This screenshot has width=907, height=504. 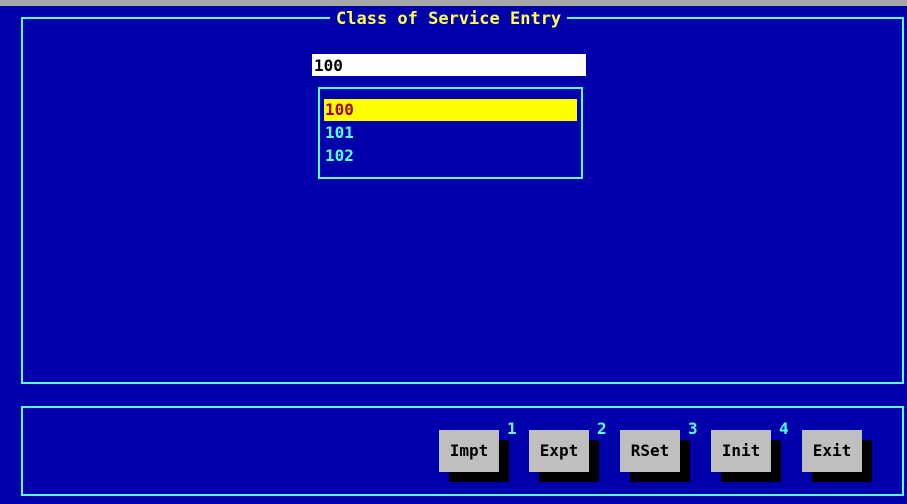 What do you see at coordinates (832, 451) in the screenshot?
I see `exit-button: Exit` at bounding box center [832, 451].